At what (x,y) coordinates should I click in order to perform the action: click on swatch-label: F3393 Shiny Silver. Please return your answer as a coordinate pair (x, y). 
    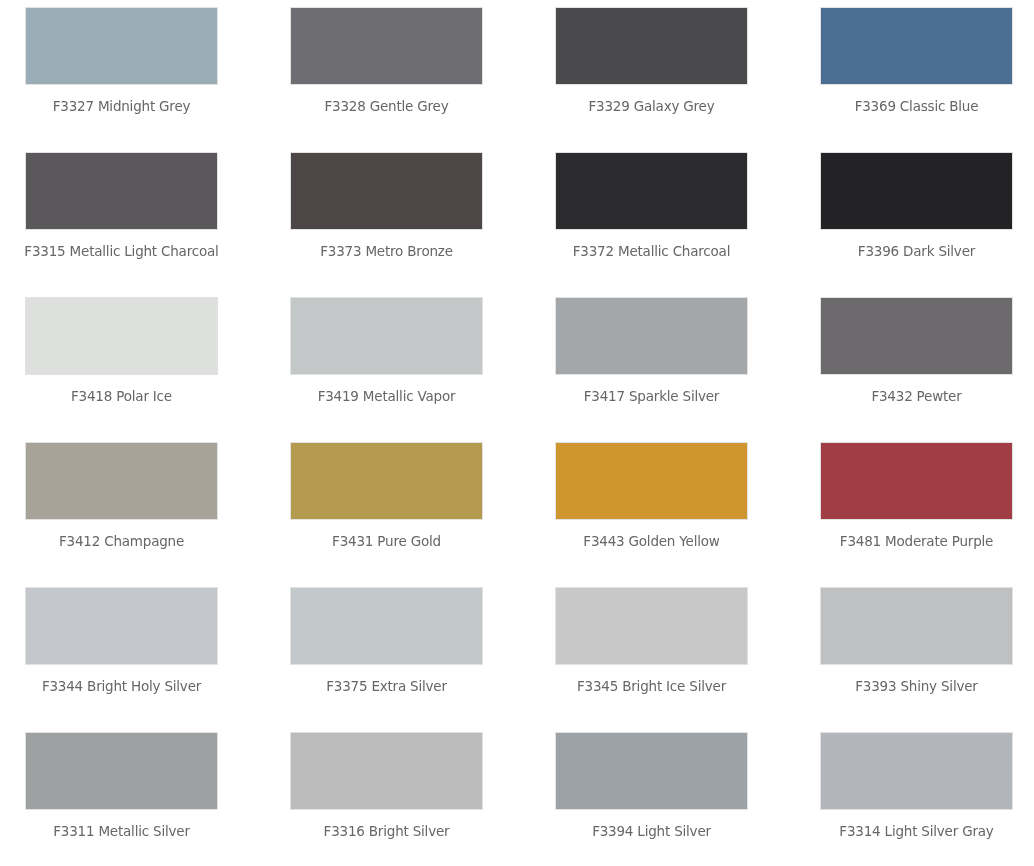
    Looking at the image, I should click on (916, 686).